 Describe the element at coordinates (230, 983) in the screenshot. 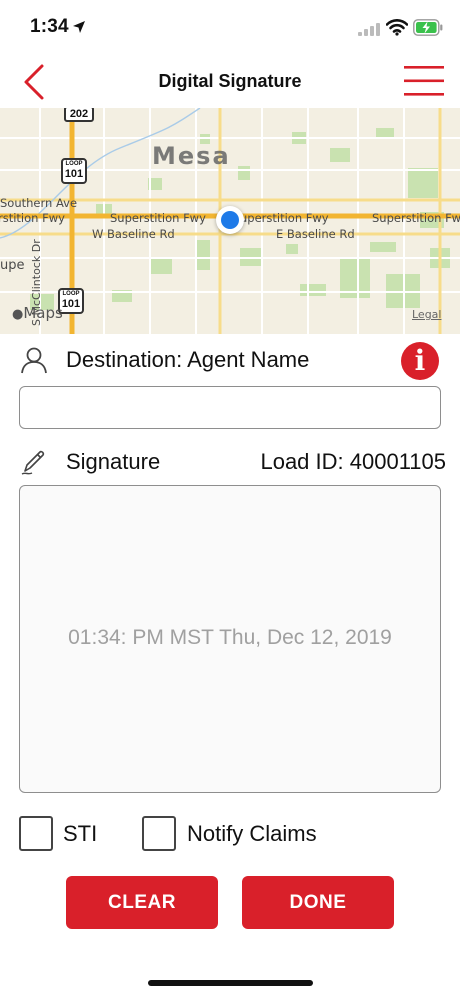

I see `home-indicator` at that location.